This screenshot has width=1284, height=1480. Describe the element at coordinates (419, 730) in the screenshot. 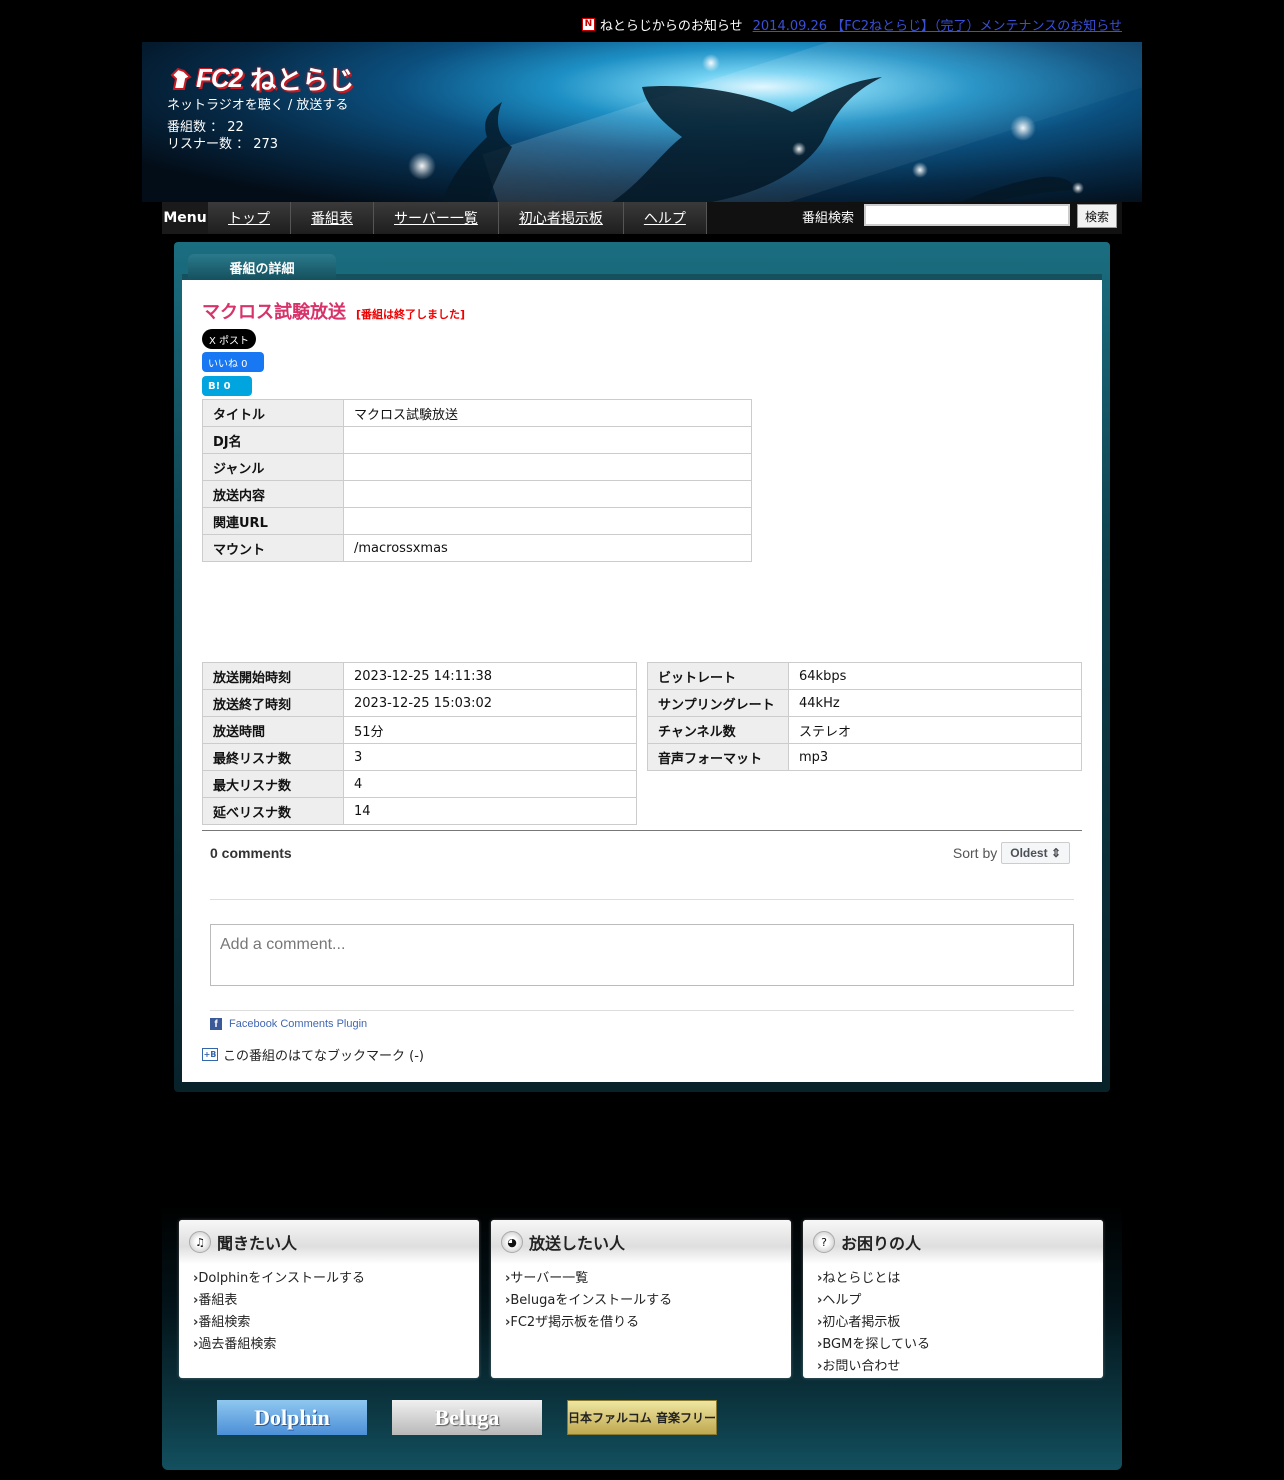

I see `table-row: 放送時間 51分` at that location.